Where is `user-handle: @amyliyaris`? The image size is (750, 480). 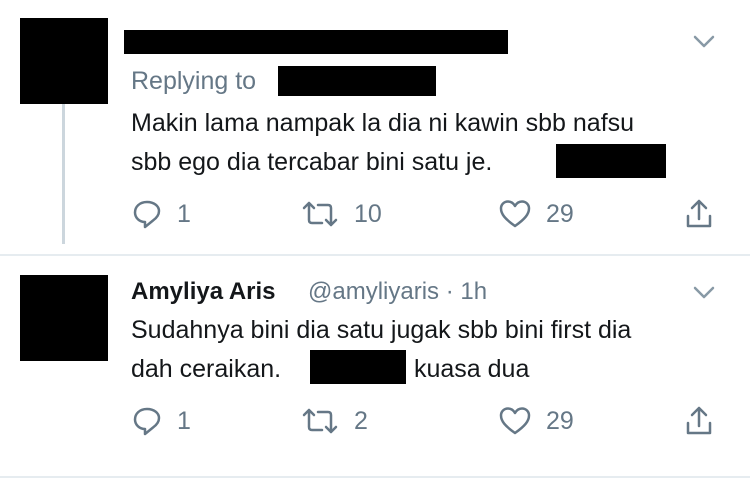
user-handle: @amyliyaris is located at coordinates (373, 291).